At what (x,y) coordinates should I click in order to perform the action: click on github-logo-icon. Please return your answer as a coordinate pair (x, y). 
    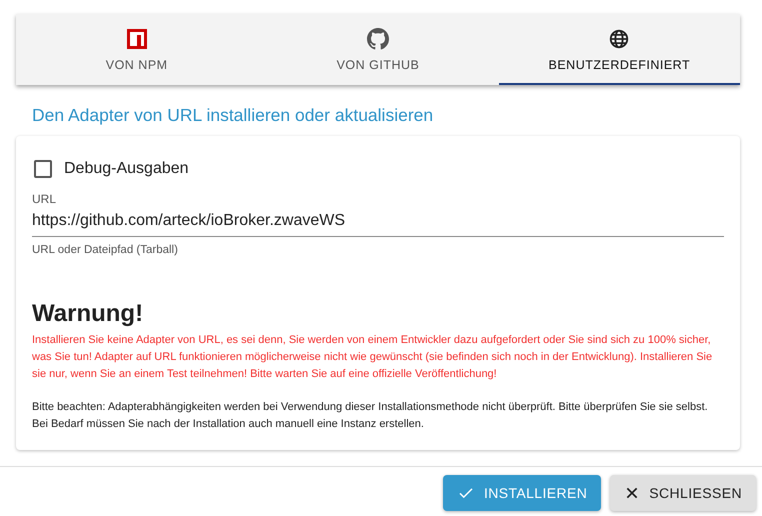
    Looking at the image, I should click on (377, 39).